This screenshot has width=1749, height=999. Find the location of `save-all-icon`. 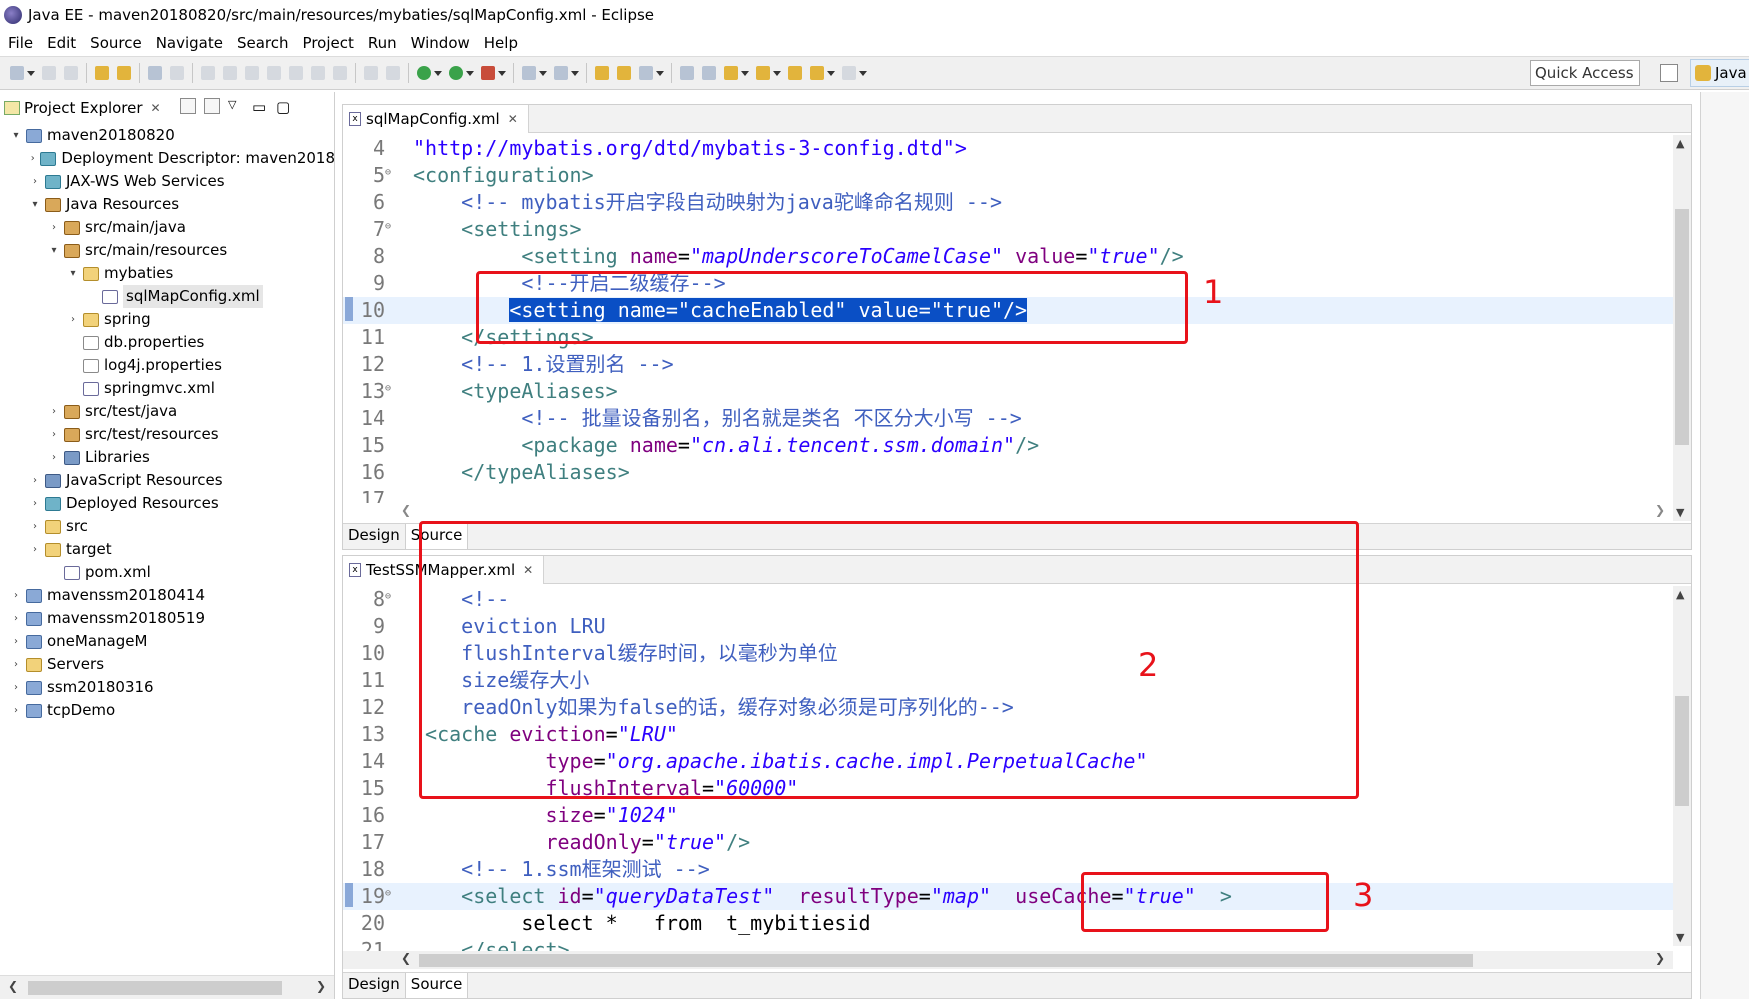

save-all-icon is located at coordinates (71, 73).